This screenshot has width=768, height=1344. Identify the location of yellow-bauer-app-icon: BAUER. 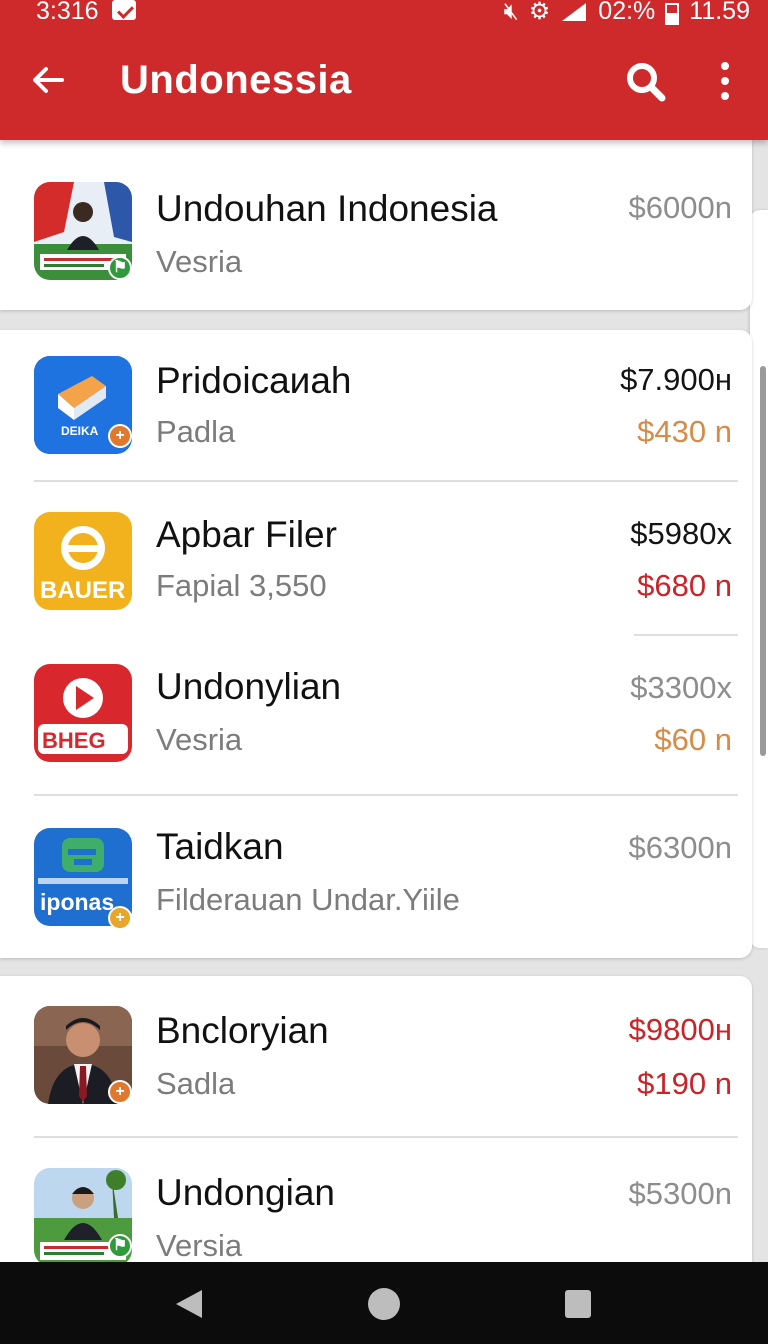
(83, 561).